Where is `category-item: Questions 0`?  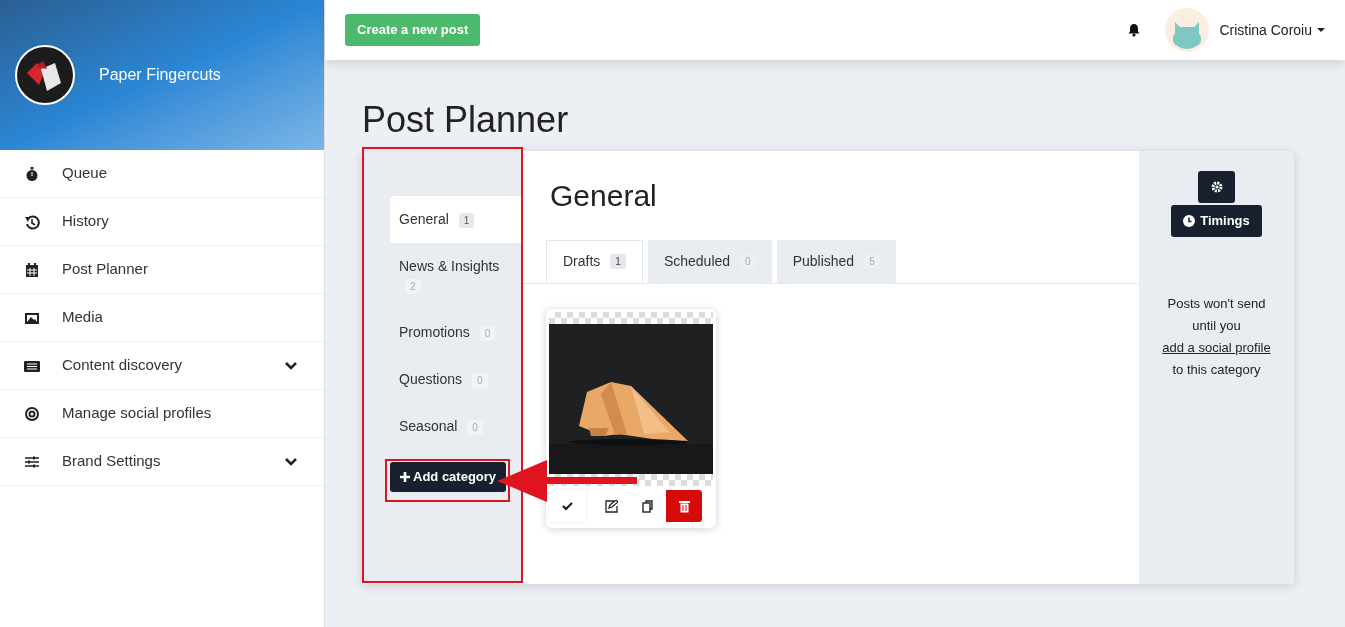 category-item: Questions 0 is located at coordinates (456, 379).